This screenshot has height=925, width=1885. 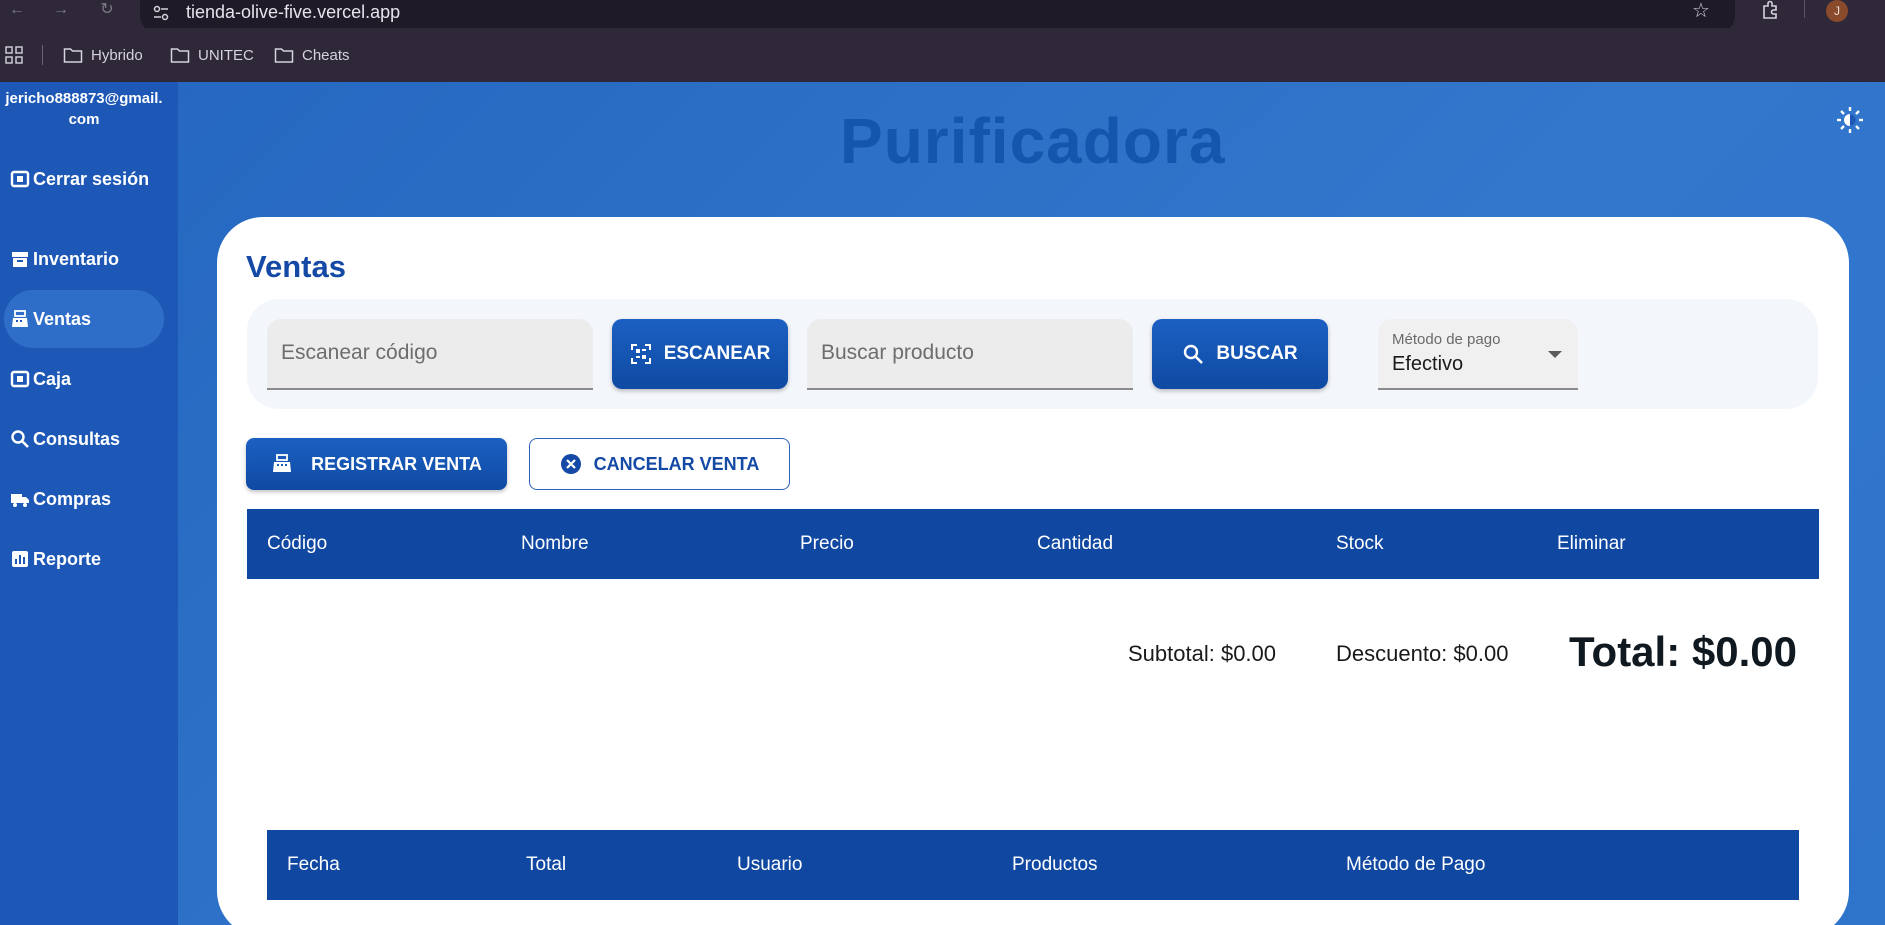 I want to click on sidebar-item-label: Caja, so click(x=52, y=378).